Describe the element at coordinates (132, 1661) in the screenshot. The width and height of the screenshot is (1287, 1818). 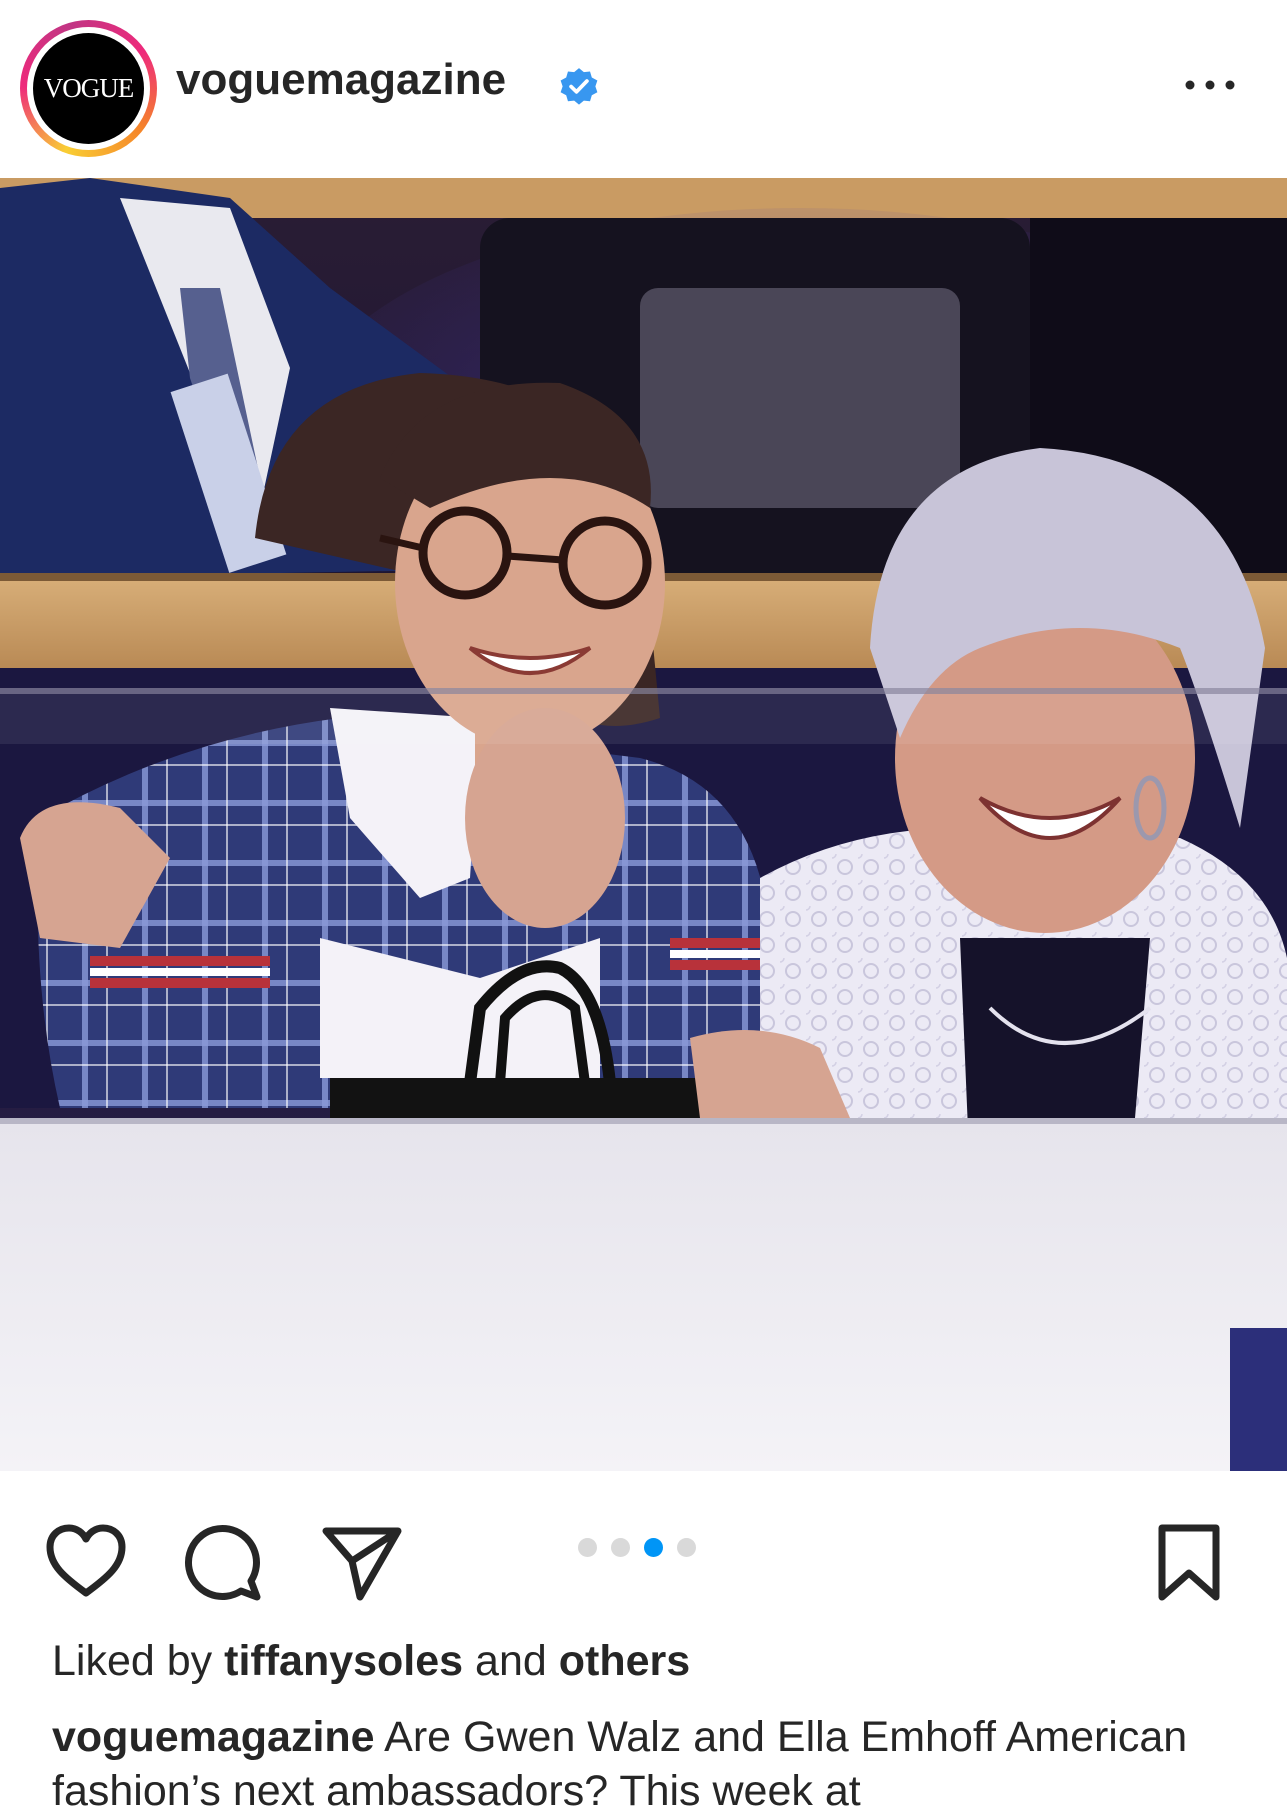
I see `likes-prefix: Liked by` at that location.